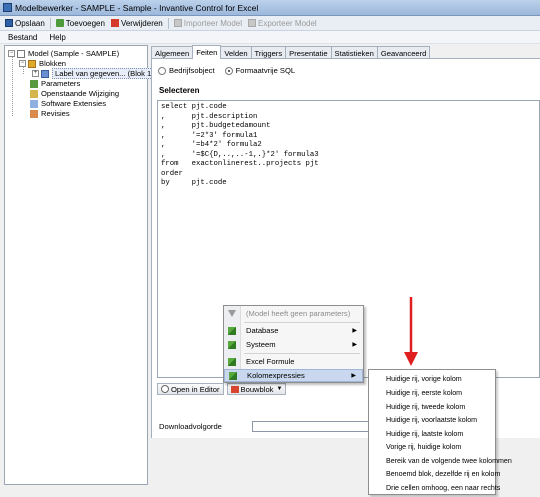 The height and width of the screenshot is (497, 540). I want to click on source-type-radios: Bedrijfsobject Formaatvrije SQL, so click(231, 70).